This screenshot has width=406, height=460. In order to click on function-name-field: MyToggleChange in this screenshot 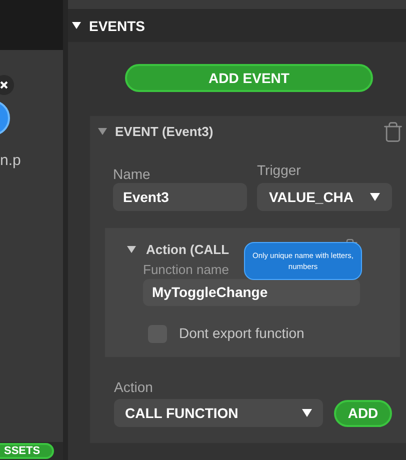, I will do `click(251, 292)`.